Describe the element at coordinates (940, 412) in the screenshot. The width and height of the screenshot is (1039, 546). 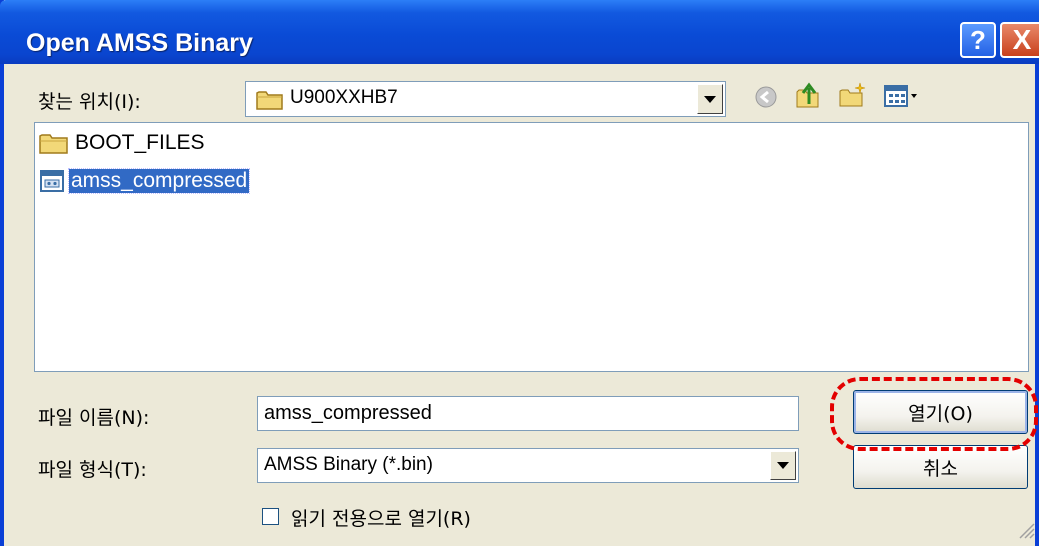
I see `open-button: 열기(O)` at that location.